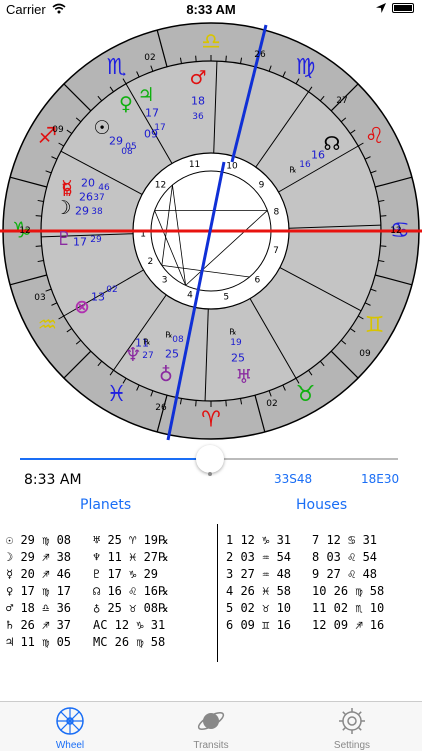  Describe the element at coordinates (39, 608) in the screenshot. I see `table-row: ♂ 18 ♎ 36` at that location.